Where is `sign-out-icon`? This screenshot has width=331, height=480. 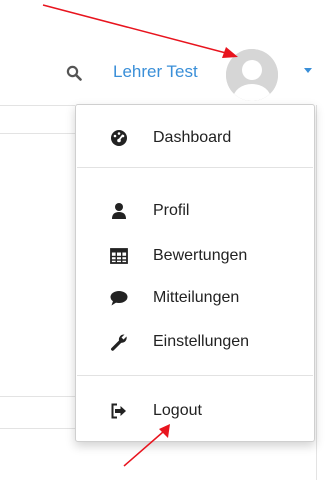
sign-out-icon is located at coordinates (119, 411).